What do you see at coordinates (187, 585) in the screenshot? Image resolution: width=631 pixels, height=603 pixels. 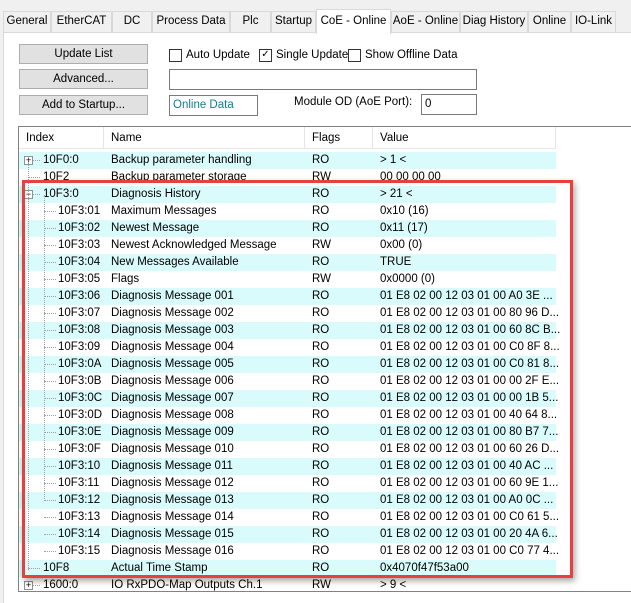 I see `row-name: IO RxPDO-Map Outputs Ch.1` at bounding box center [187, 585].